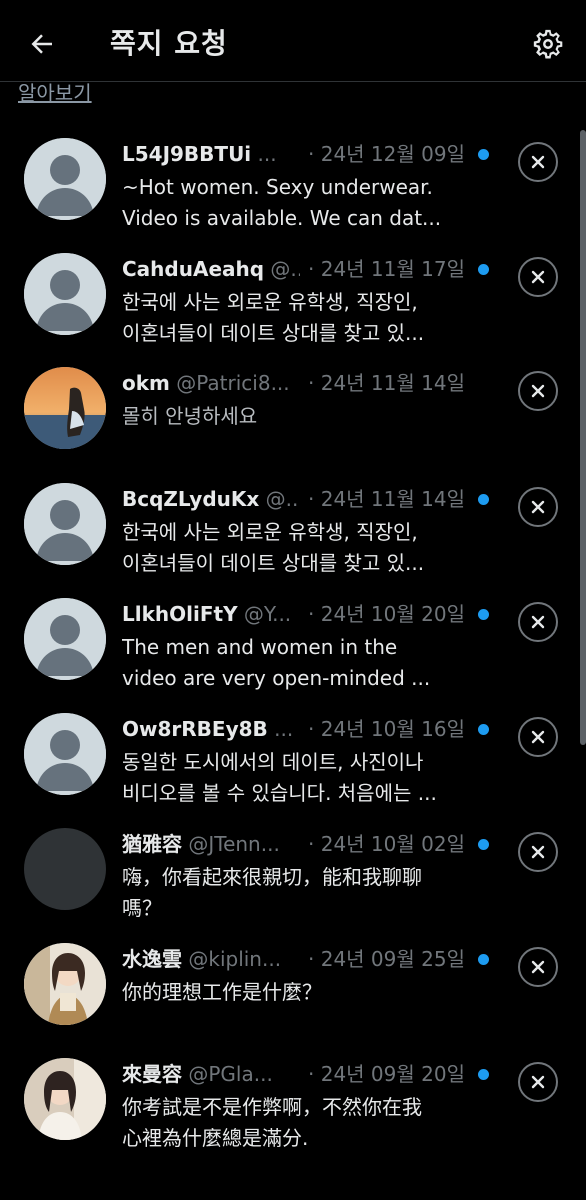  What do you see at coordinates (142, 908) in the screenshot?
I see `message-preview-line: 嗎？` at bounding box center [142, 908].